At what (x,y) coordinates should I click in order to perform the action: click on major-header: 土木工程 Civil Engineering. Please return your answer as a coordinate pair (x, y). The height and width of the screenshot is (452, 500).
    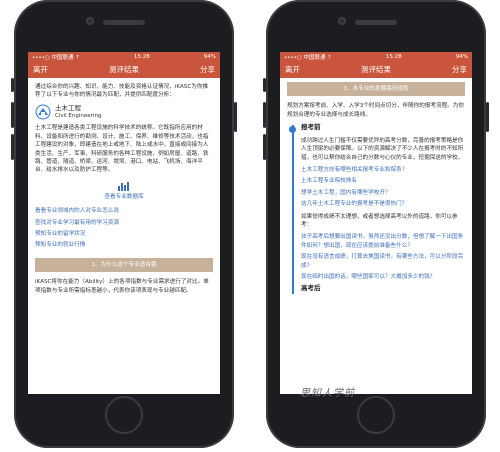
    Looking at the image, I should click on (124, 112).